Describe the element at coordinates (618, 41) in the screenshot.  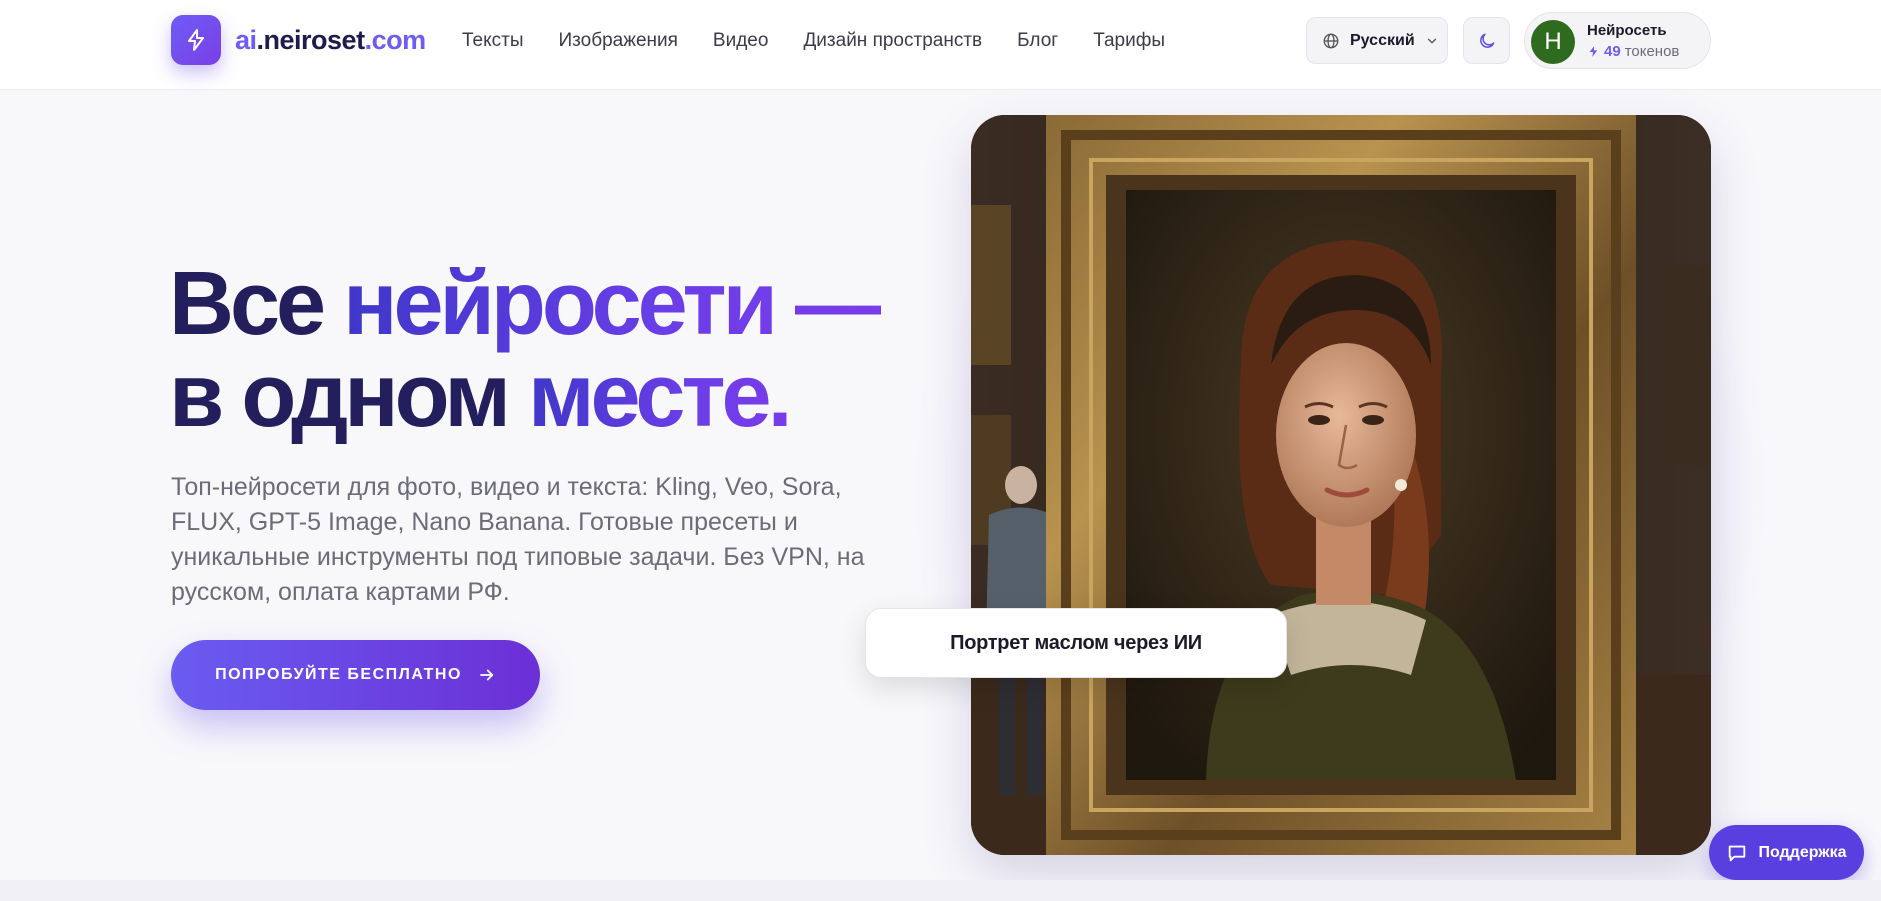
I see `nav-link-images: Изображения` at that location.